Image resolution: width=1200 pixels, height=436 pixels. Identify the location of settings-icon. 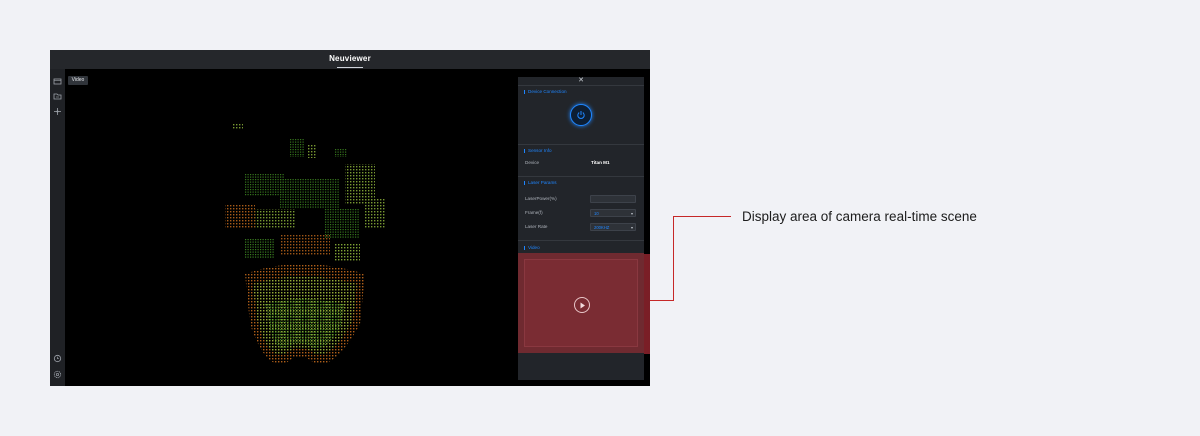
(57, 374).